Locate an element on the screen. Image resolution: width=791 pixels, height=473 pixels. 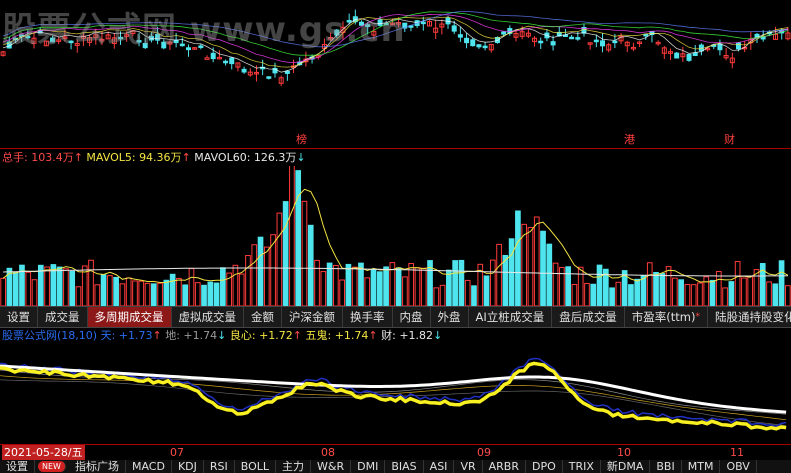
bottom-tab-vr: VR is located at coordinates (468, 466).